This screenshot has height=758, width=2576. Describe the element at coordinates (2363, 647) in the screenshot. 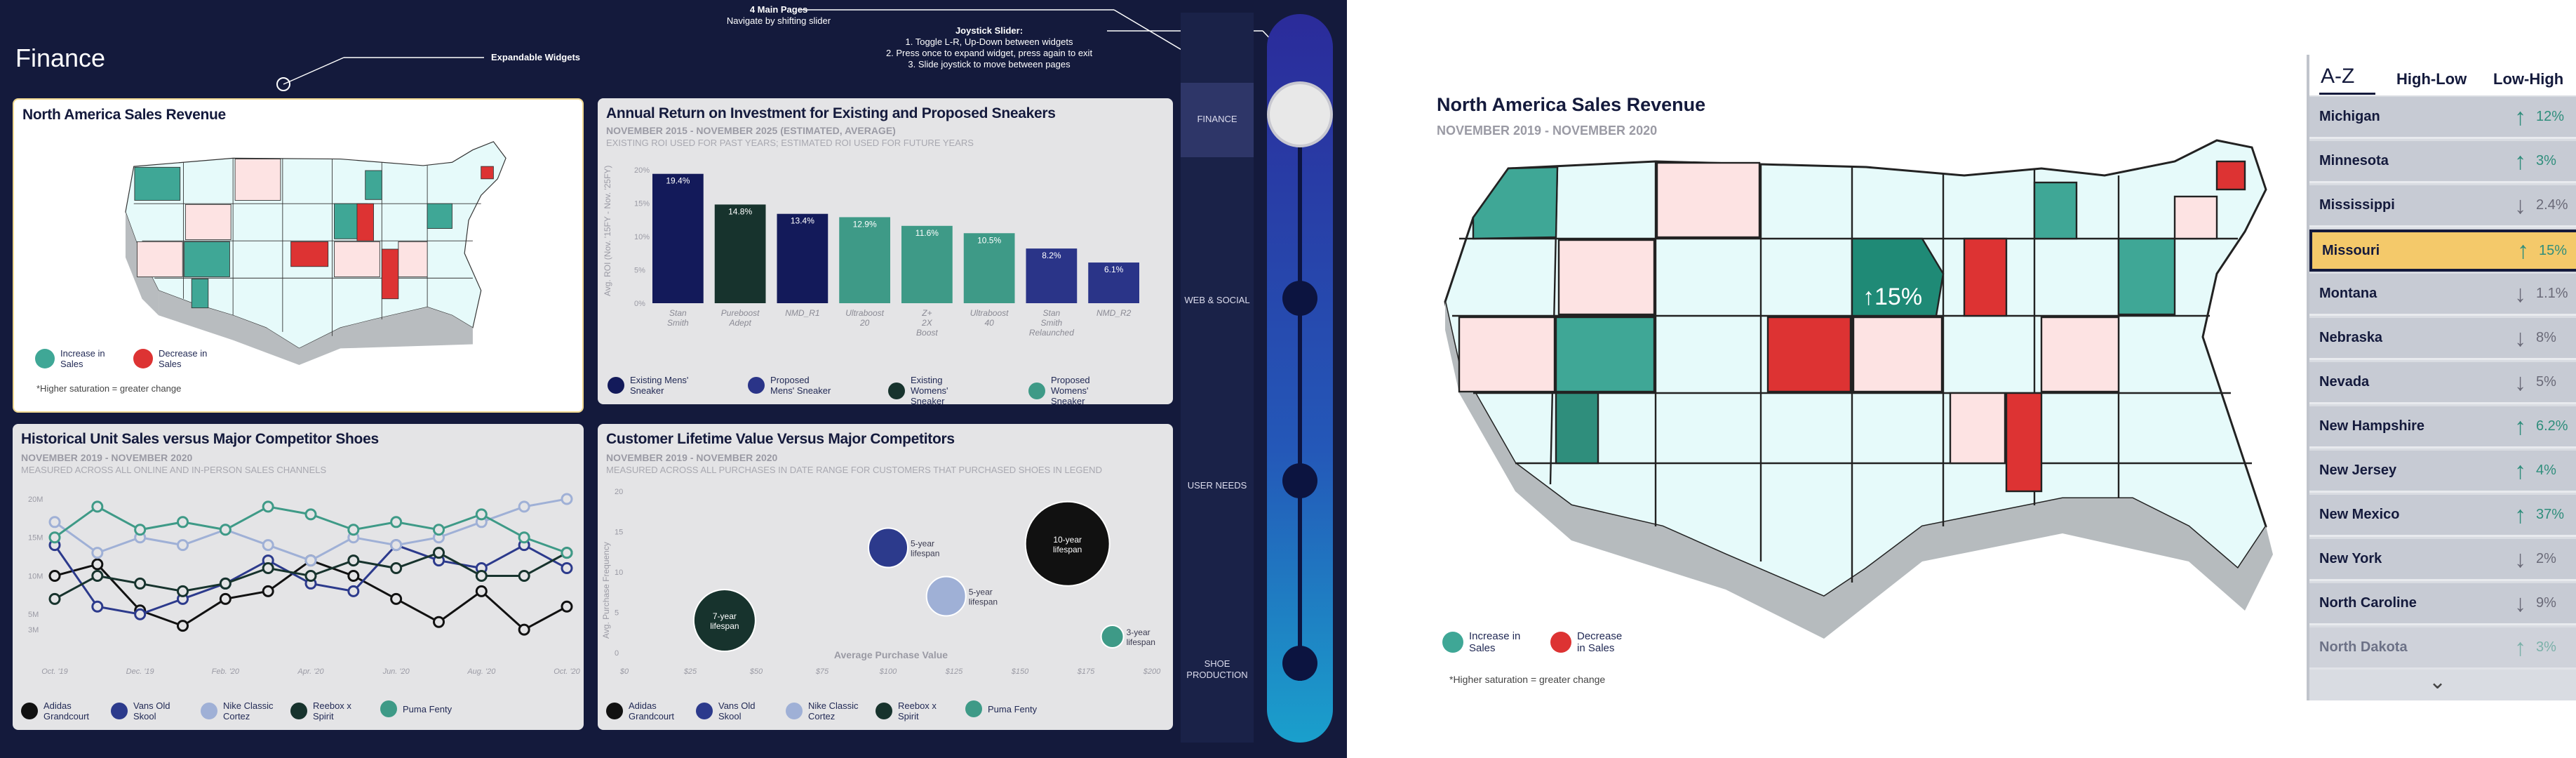

I see `state-name: North Dakota` at that location.